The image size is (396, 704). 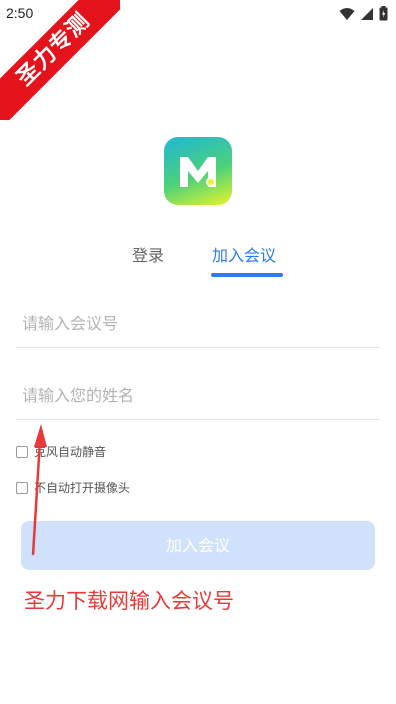 I want to click on join-meeting-button: 加入会议, so click(x=198, y=545).